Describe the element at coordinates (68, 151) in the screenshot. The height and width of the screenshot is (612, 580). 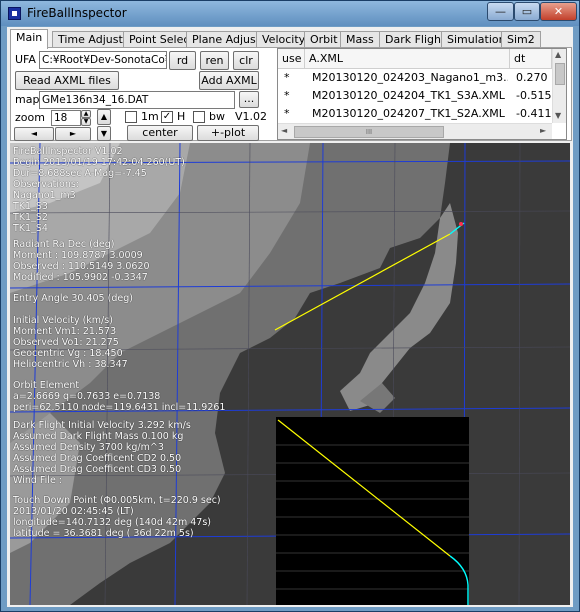
I see `summary-line: FireBallInspector V1.02` at that location.